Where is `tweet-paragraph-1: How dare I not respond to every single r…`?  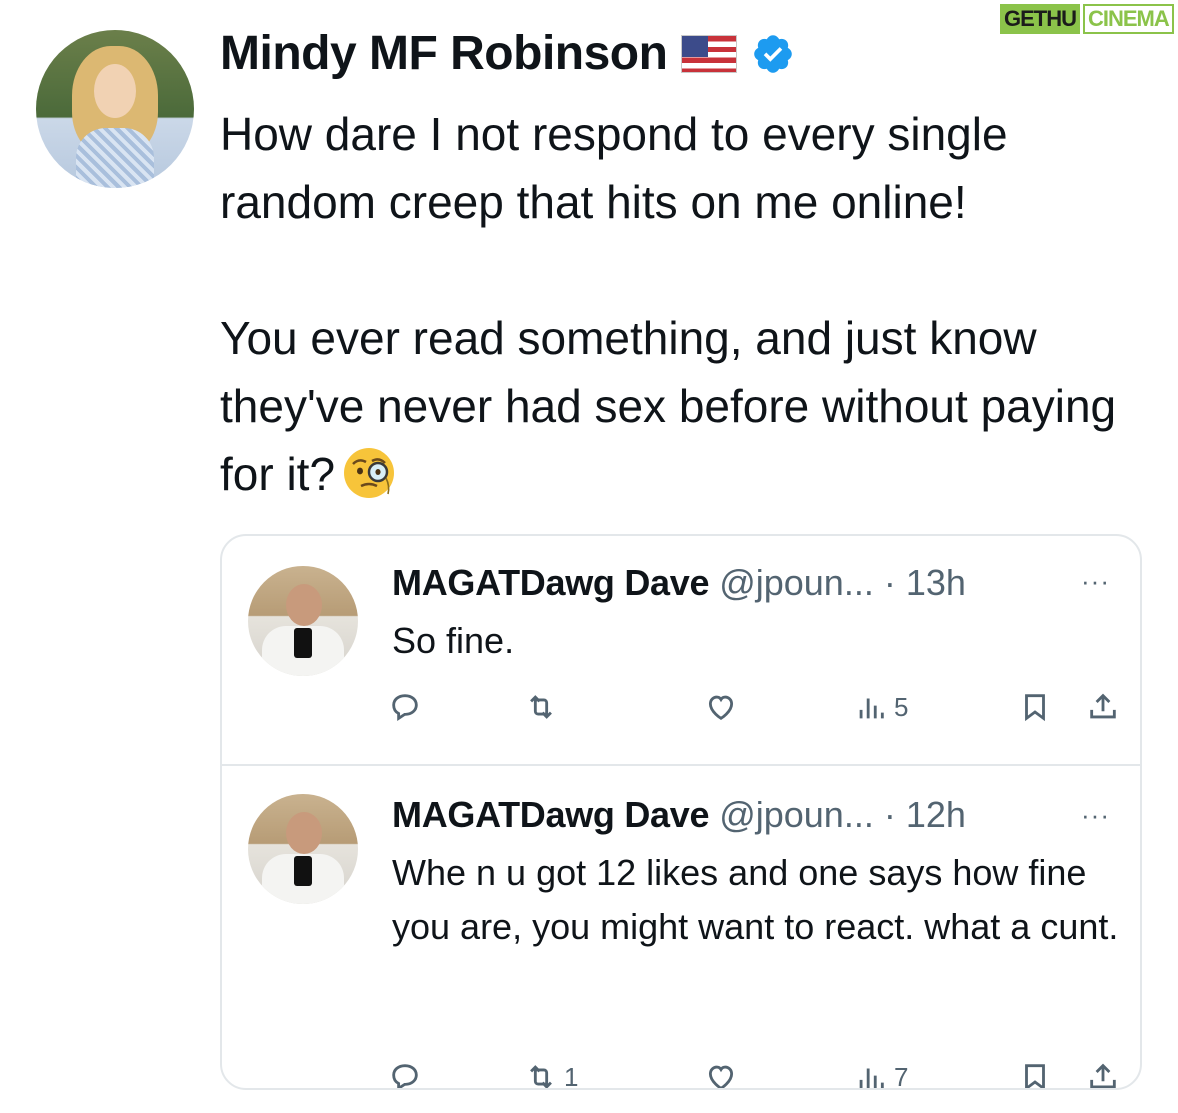 tweet-paragraph-1: How dare I not respond to every single r… is located at coordinates (614, 168).